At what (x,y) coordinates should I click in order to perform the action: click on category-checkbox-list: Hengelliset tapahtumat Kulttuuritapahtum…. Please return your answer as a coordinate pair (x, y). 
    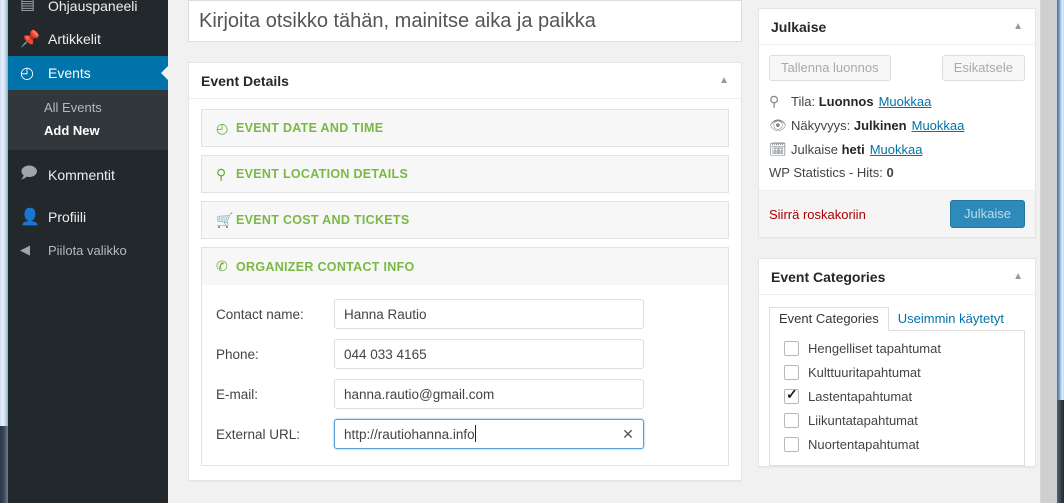
    Looking at the image, I should click on (897, 398).